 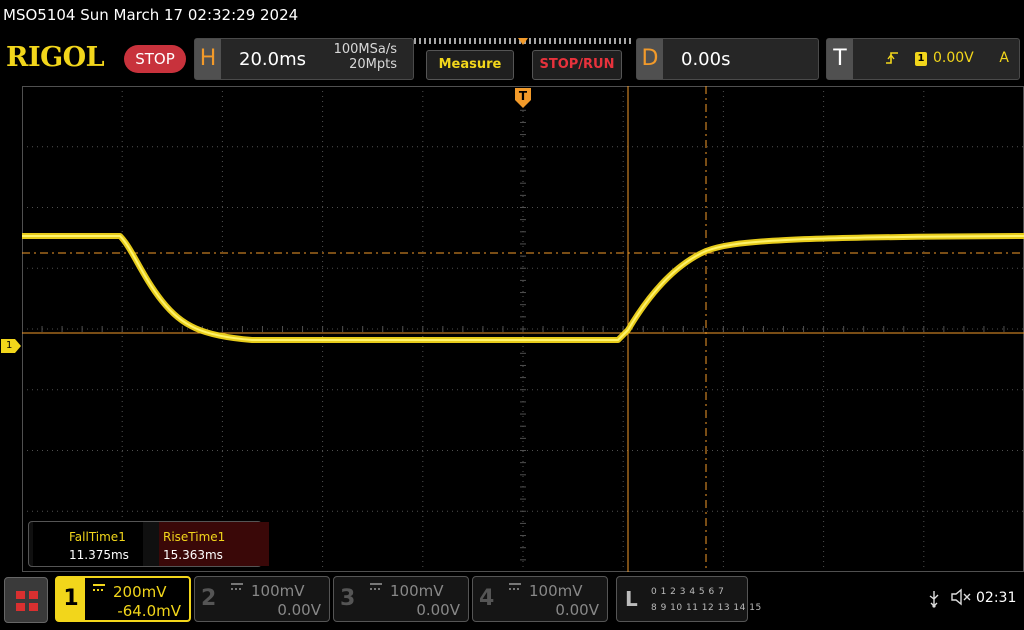 What do you see at coordinates (208, 59) in the screenshot?
I see `horizontal-letter: H` at bounding box center [208, 59].